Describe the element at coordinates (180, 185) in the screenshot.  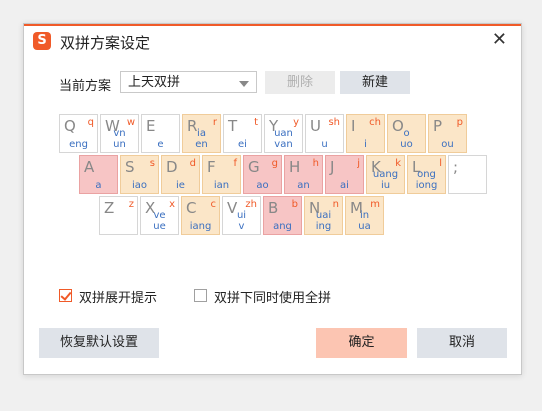
I see `key-finals: ie` at that location.